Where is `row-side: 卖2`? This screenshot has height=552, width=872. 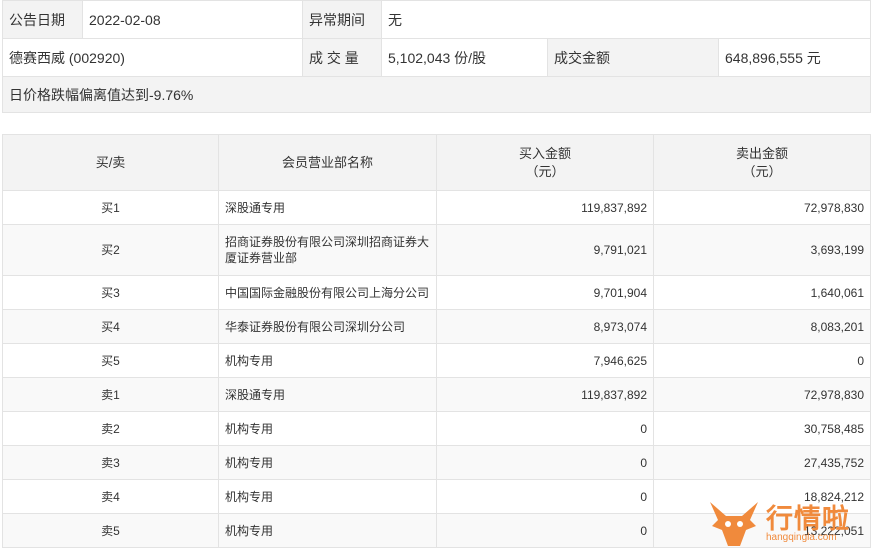 row-side: 卖2 is located at coordinates (110, 428).